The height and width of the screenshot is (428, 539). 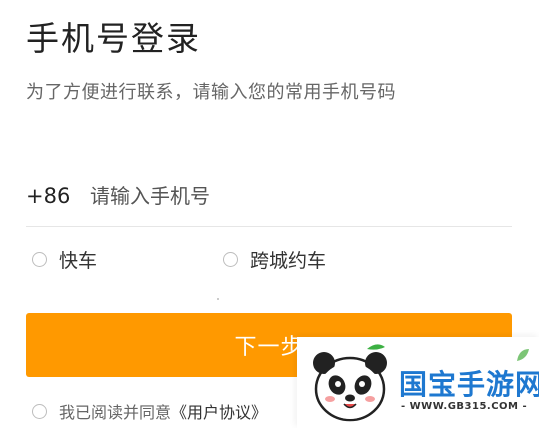 I want to click on phone-input, so click(x=301, y=196).